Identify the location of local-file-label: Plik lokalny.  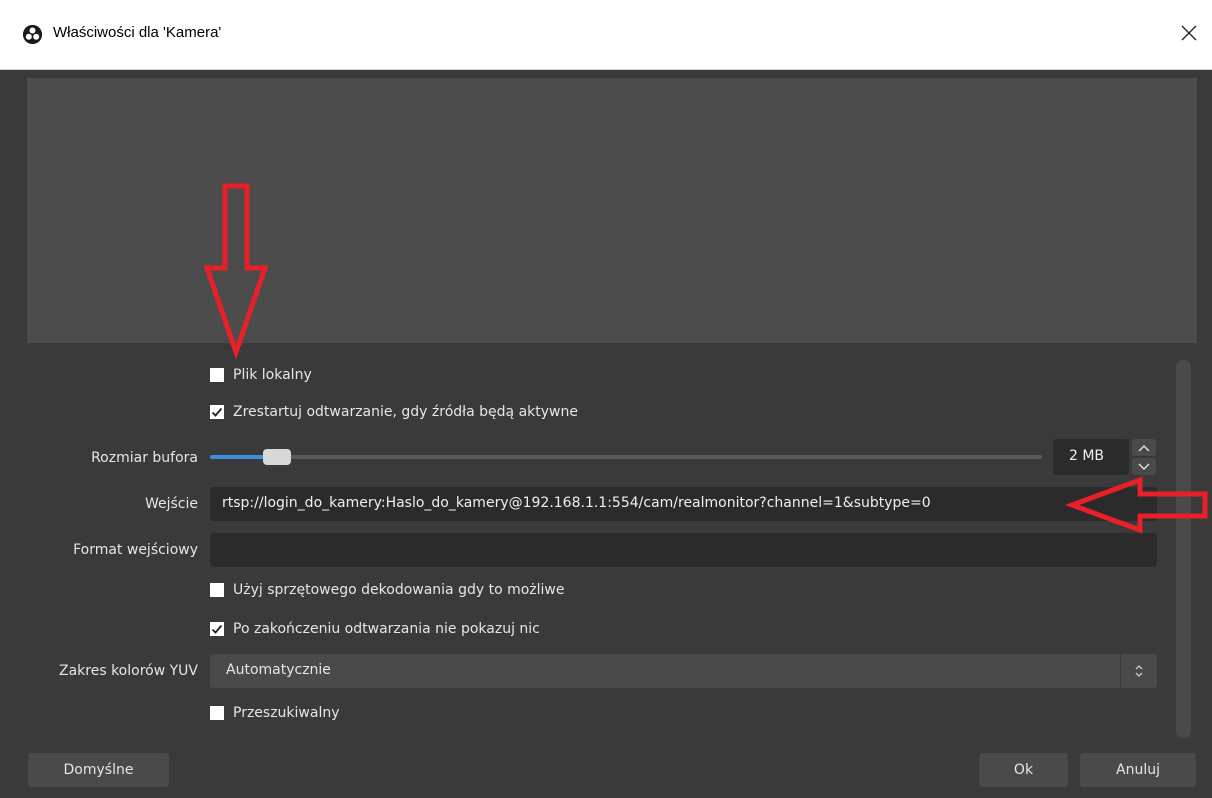
(272, 375).